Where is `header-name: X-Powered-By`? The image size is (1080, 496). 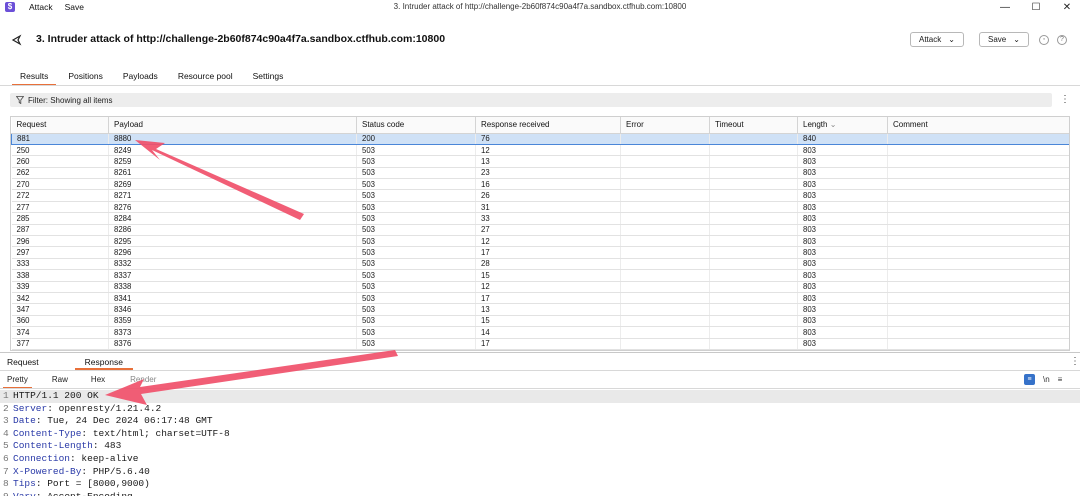
header-name: X-Powered-By is located at coordinates (47, 471).